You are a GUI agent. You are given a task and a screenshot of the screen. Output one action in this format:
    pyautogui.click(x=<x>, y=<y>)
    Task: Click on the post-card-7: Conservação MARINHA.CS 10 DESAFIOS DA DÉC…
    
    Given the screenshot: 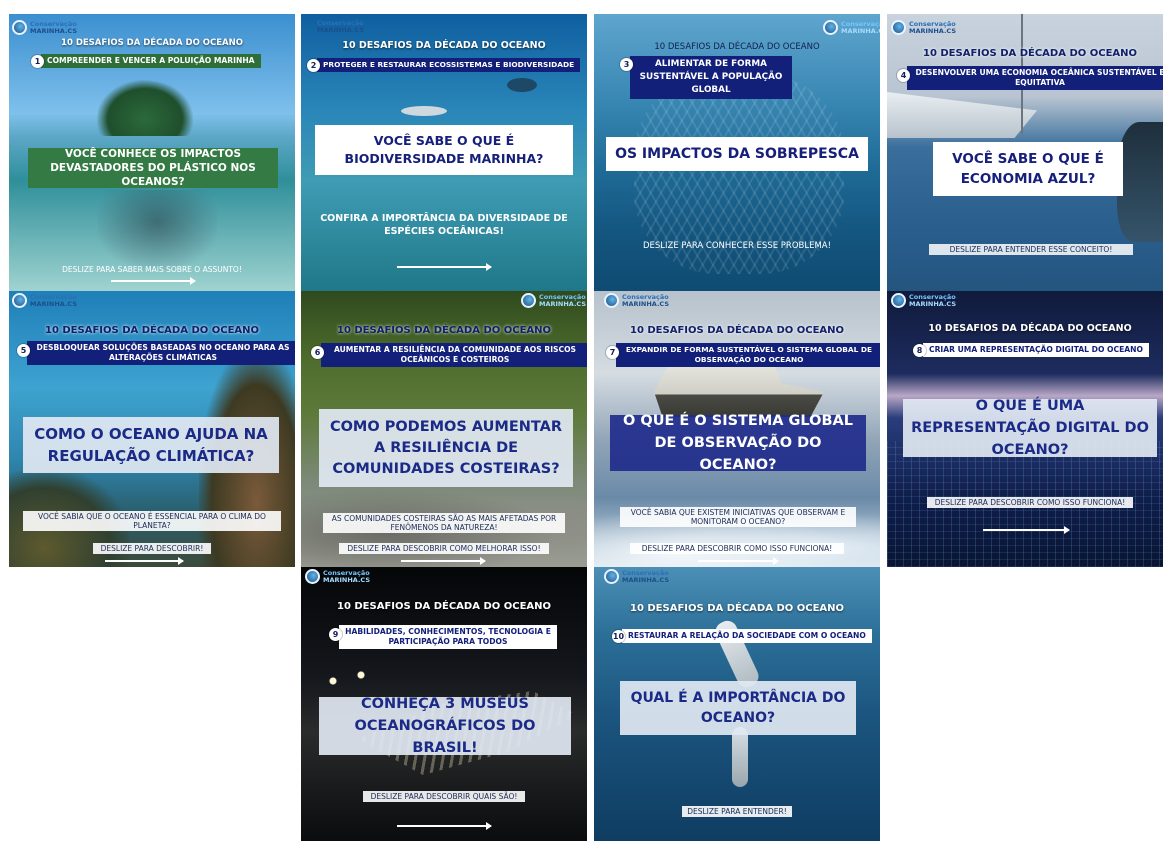 What is the action you would take?
    pyautogui.click(x=737, y=429)
    